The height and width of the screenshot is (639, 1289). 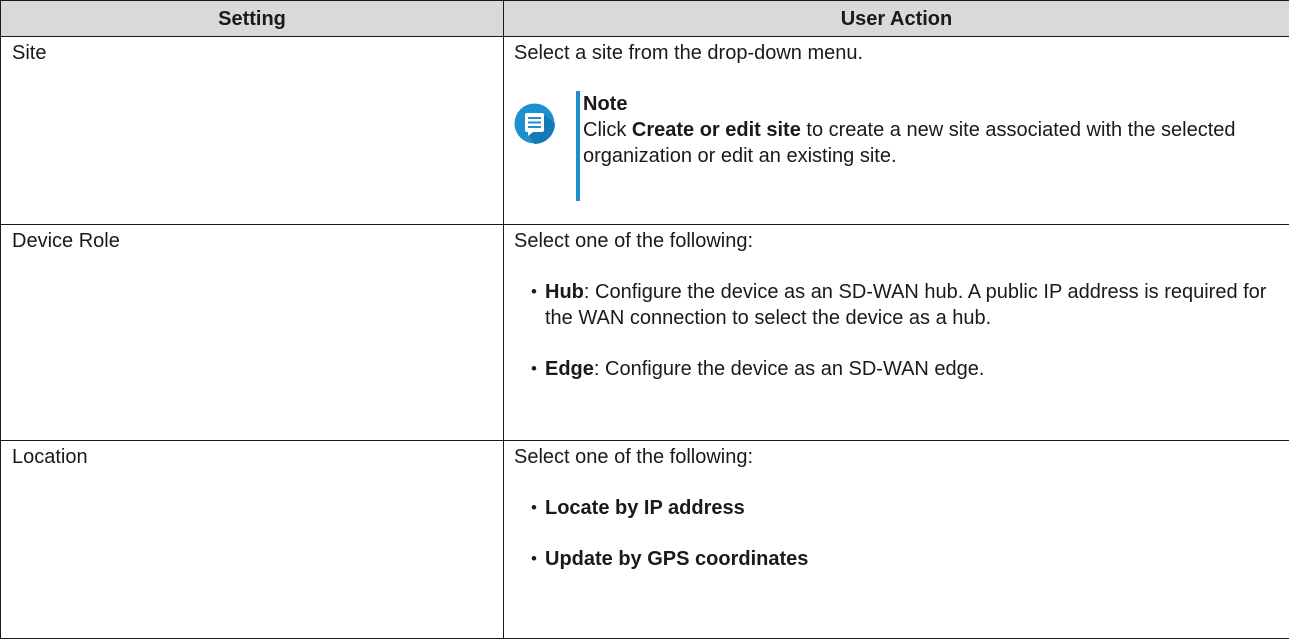 What do you see at coordinates (534, 123) in the screenshot?
I see `note-icon` at bounding box center [534, 123].